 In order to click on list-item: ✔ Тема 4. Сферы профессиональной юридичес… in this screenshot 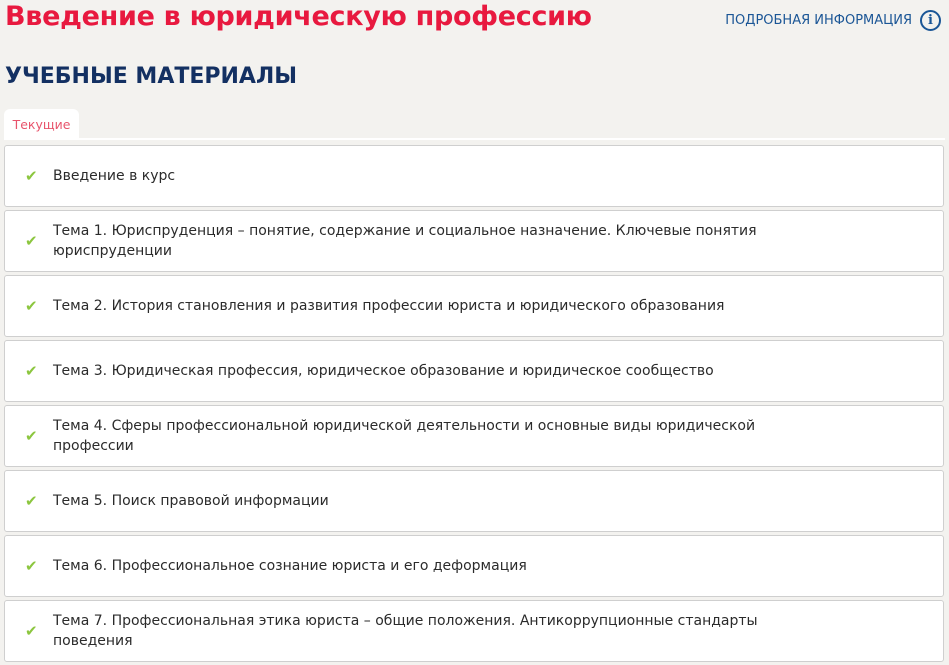, I will do `click(474, 436)`.